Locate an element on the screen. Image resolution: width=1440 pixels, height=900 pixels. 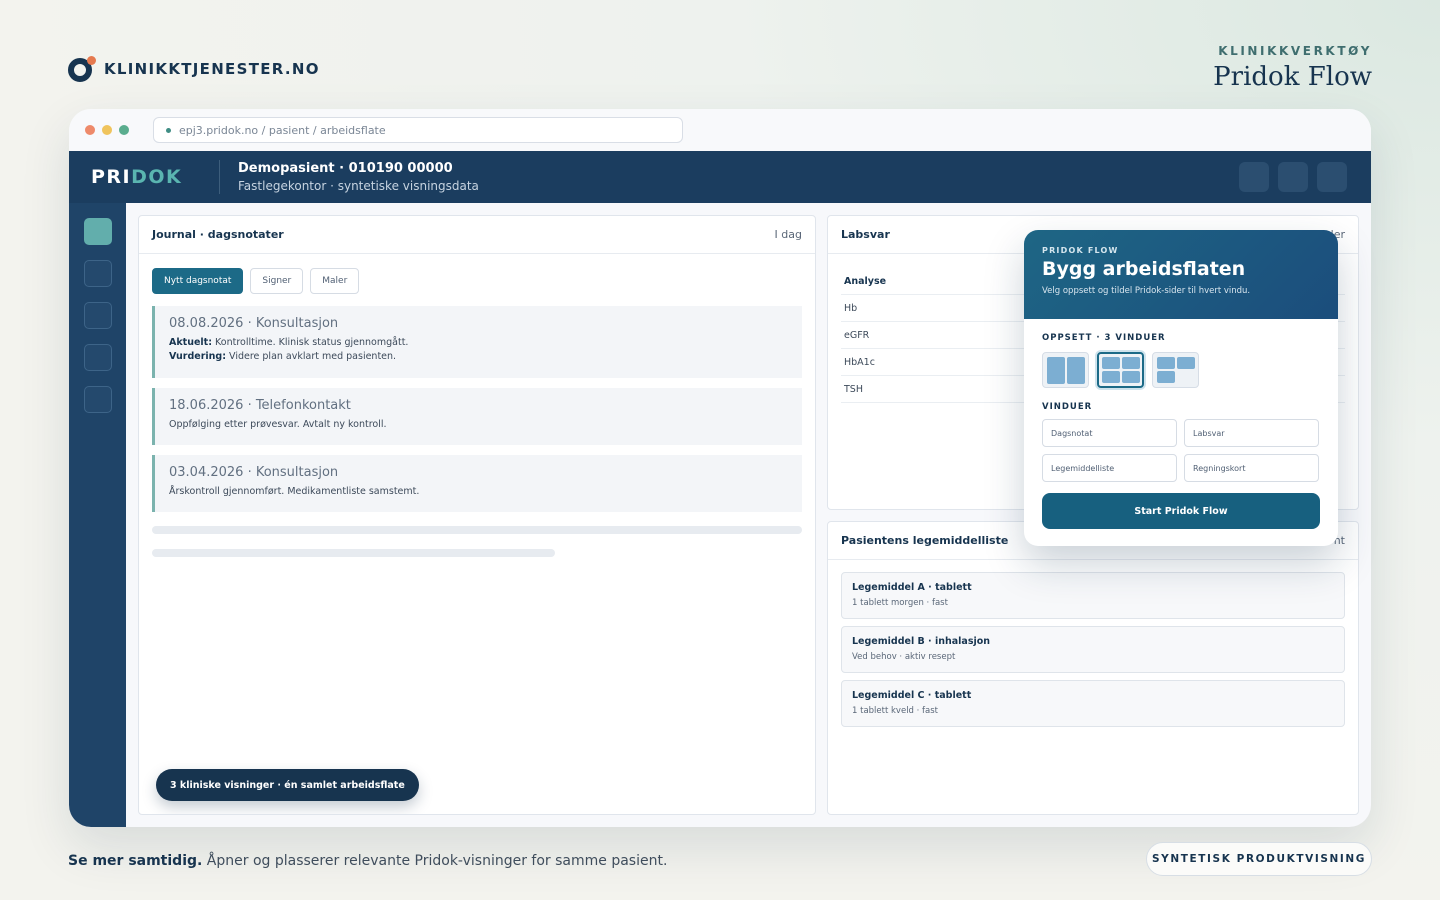
journal-date: I dag is located at coordinates (788, 234).